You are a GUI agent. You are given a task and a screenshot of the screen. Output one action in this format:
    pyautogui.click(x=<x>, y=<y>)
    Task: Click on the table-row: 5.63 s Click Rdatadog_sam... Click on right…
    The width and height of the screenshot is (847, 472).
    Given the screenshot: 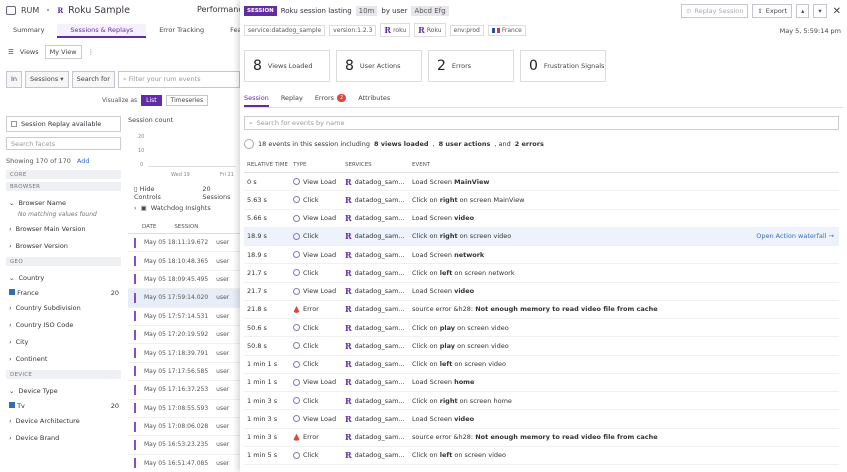 What is the action you would take?
    pyautogui.click(x=541, y=200)
    